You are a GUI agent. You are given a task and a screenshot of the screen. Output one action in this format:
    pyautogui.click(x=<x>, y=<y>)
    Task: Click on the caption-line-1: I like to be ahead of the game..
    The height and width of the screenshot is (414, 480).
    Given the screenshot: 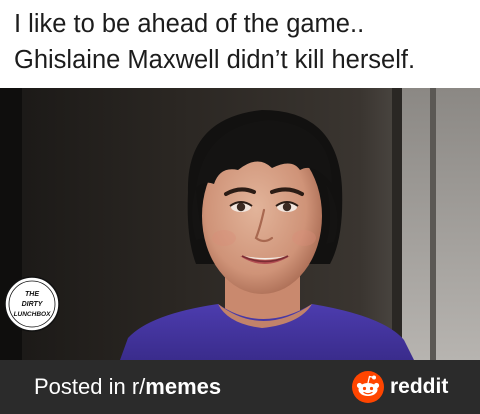 What is the action you would take?
    pyautogui.click(x=189, y=24)
    